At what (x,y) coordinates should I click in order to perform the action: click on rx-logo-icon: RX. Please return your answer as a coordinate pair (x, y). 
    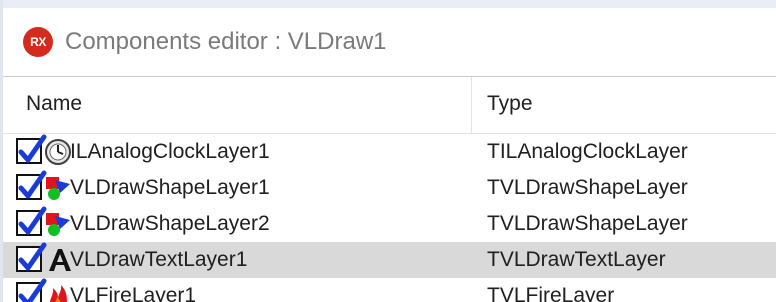
    Looking at the image, I should click on (38, 42).